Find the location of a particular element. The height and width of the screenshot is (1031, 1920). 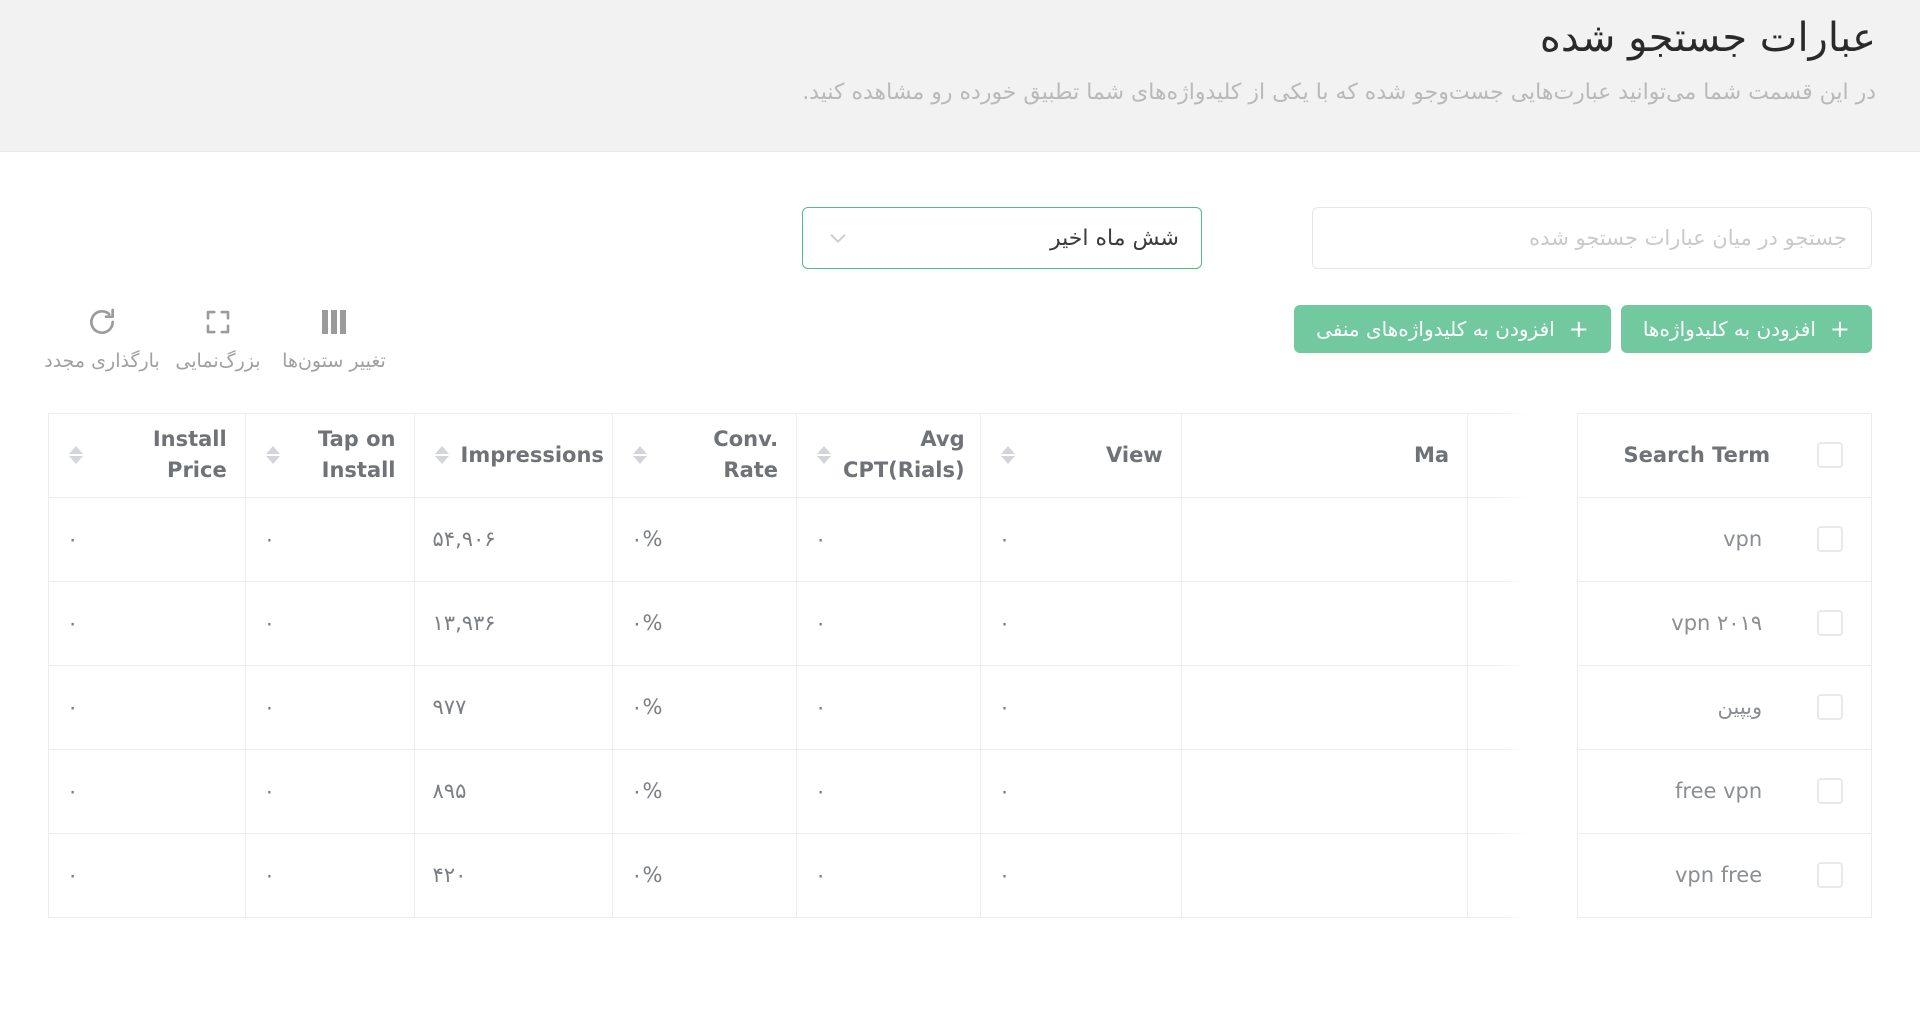

fullscreen-label: بزرگ‌نمایی is located at coordinates (218, 361).